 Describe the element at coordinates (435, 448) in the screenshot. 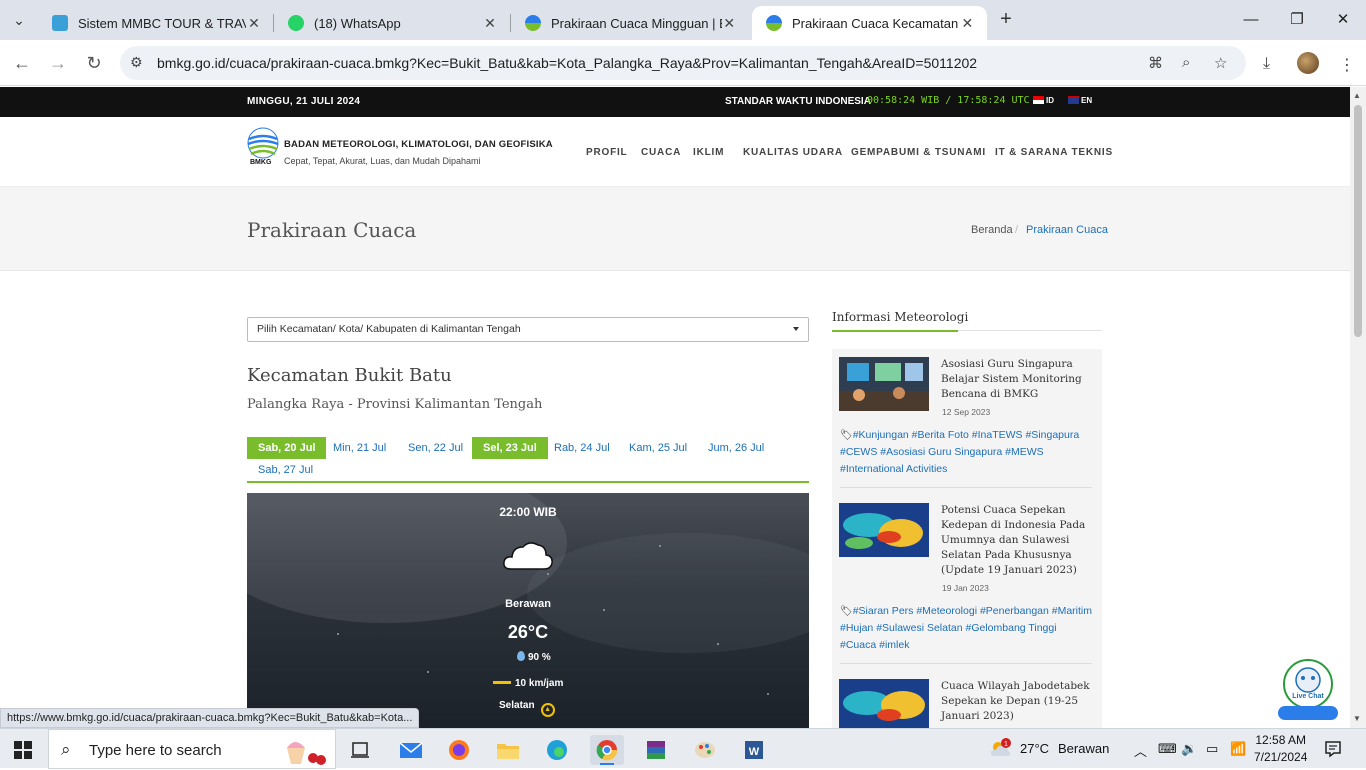

I see `day-tab-sen-22: Sen, 22 Jul` at that location.